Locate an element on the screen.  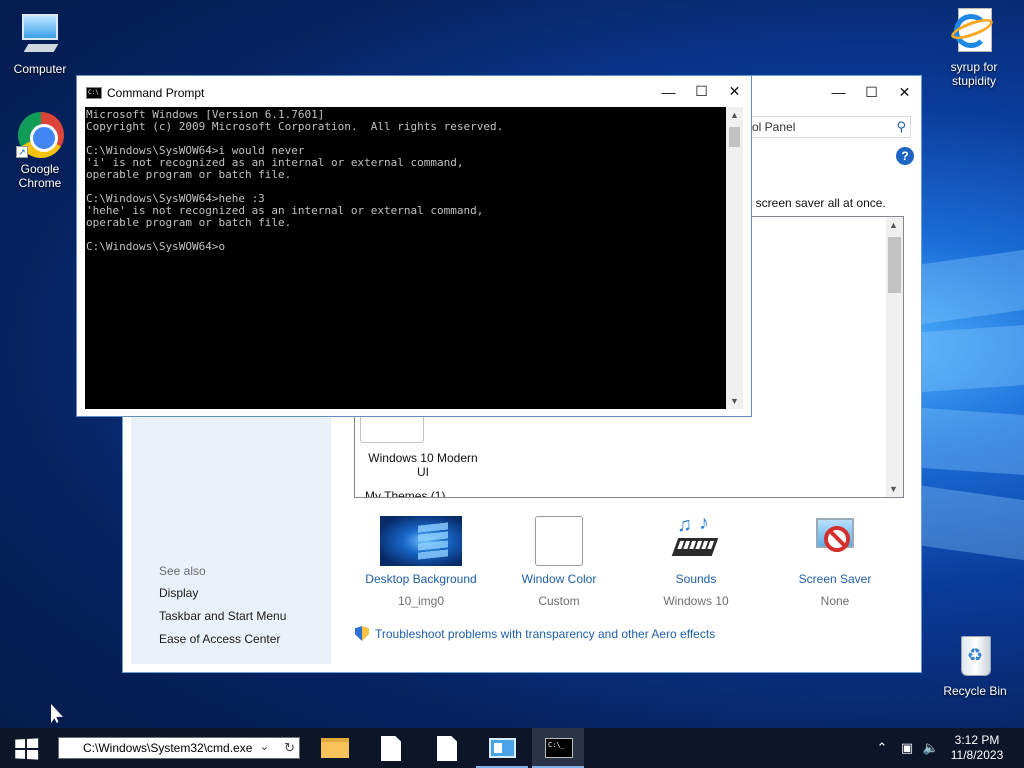
mouse-cursor-icon is located at coordinates (57, 713).